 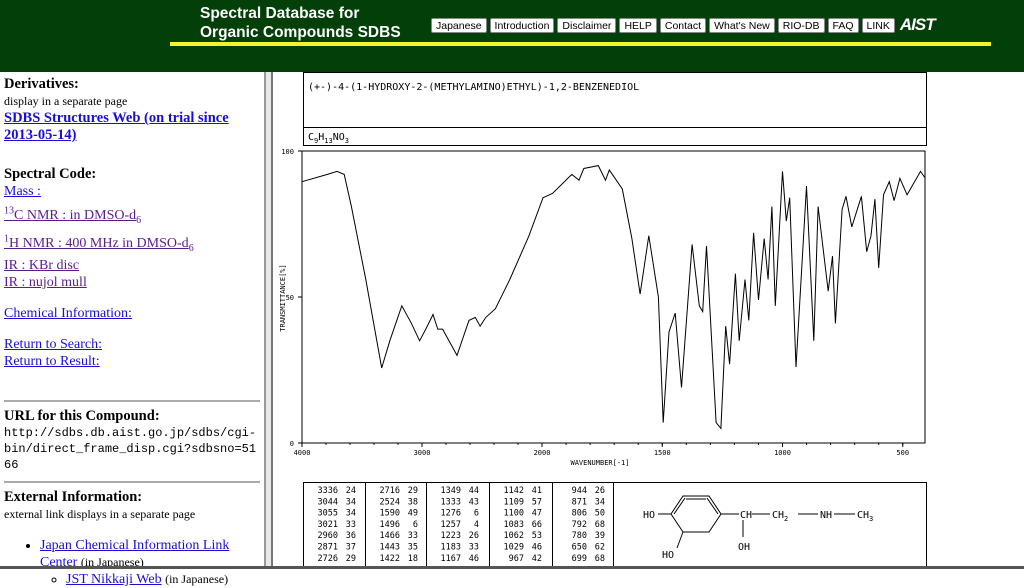 I want to click on url-heading: URL for this Compound:, so click(x=82, y=415).